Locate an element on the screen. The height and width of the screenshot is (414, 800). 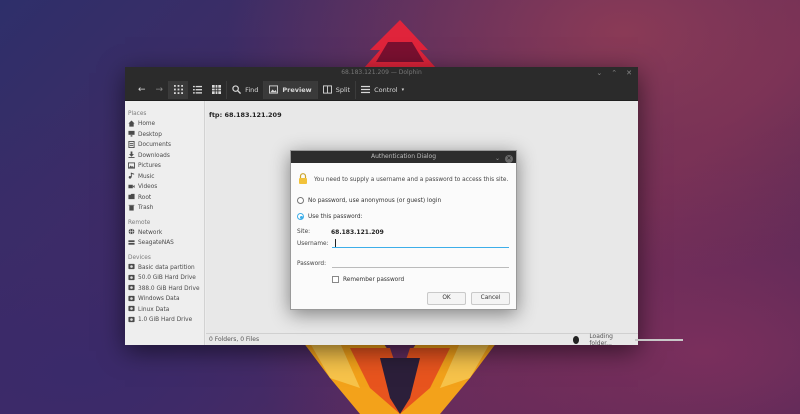
sidebar-item-388-0-gib-hard-drive: 388.0 GiB Hard Drive is located at coordinates (164, 289).